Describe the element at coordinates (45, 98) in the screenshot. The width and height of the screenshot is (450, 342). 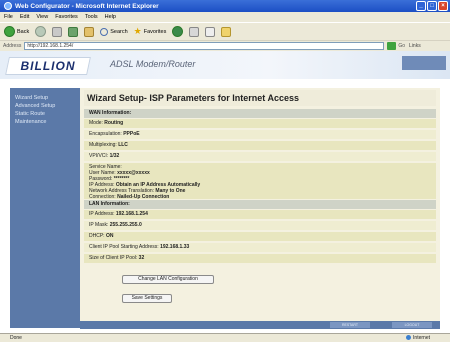
I see `sidebar-item-wizard-setup: Wizard Setup` at that location.